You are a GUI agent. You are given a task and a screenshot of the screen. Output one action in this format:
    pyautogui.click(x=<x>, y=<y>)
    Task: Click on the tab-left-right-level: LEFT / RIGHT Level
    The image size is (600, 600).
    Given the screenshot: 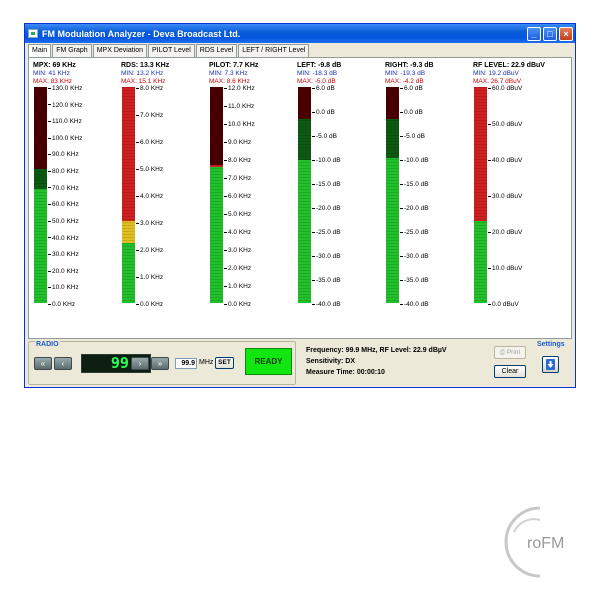 What is the action you would take?
    pyautogui.click(x=274, y=50)
    